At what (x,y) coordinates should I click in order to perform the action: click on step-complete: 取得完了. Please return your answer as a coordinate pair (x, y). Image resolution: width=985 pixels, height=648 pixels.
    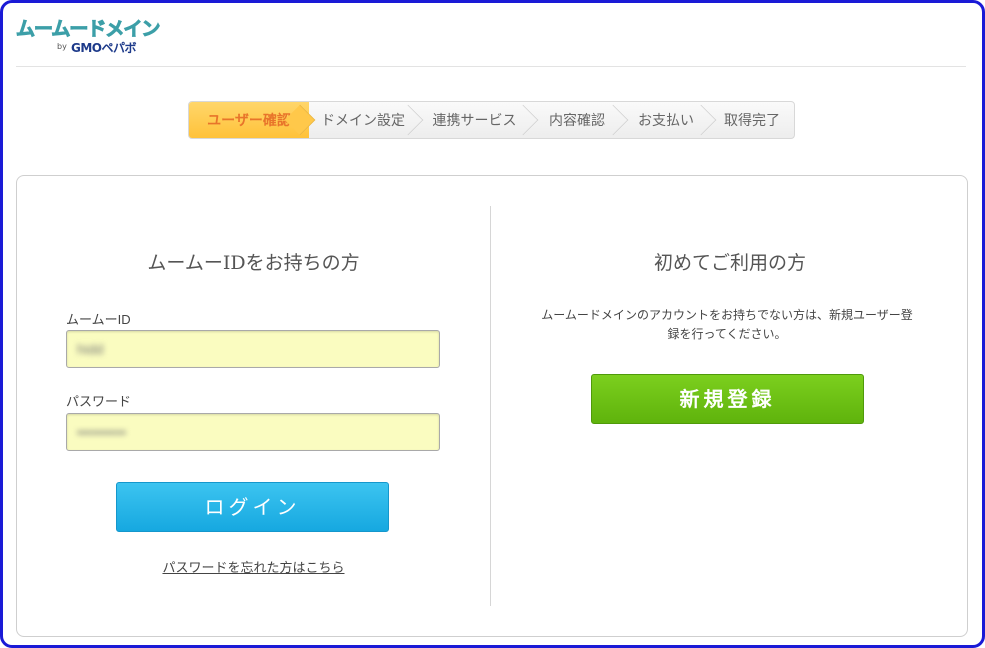
    Looking at the image, I should click on (752, 120).